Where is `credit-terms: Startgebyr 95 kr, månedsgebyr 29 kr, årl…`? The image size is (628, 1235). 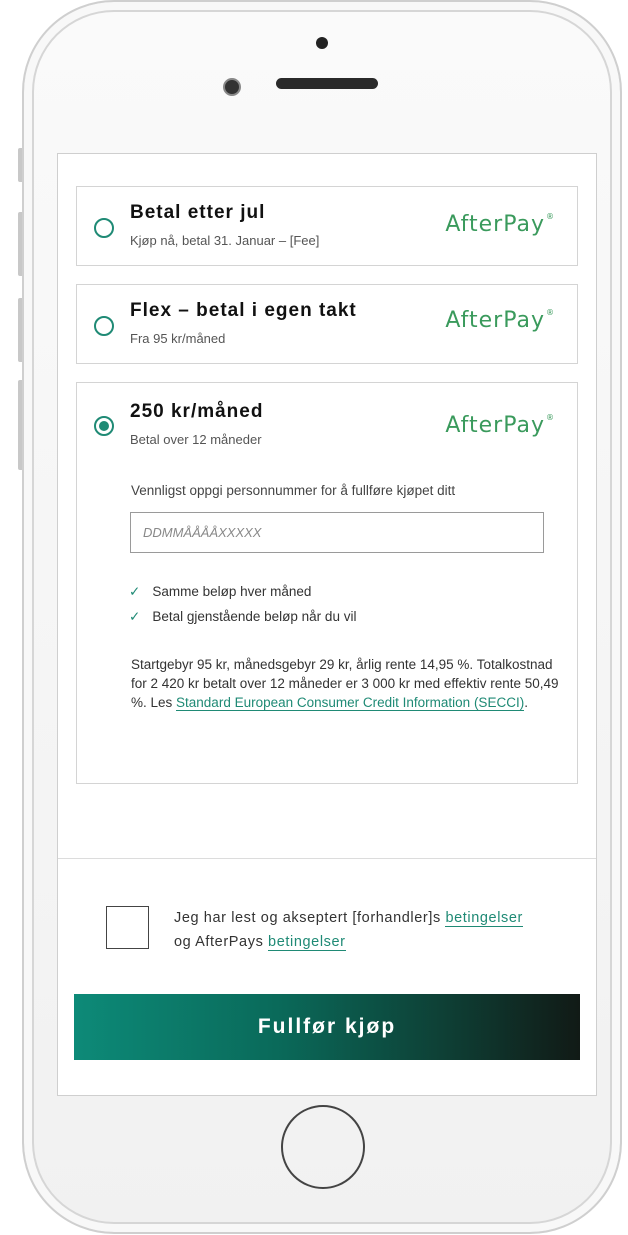
credit-terms: Startgebyr 95 kr, månedsgebyr 29 kr, årl… is located at coordinates (345, 684).